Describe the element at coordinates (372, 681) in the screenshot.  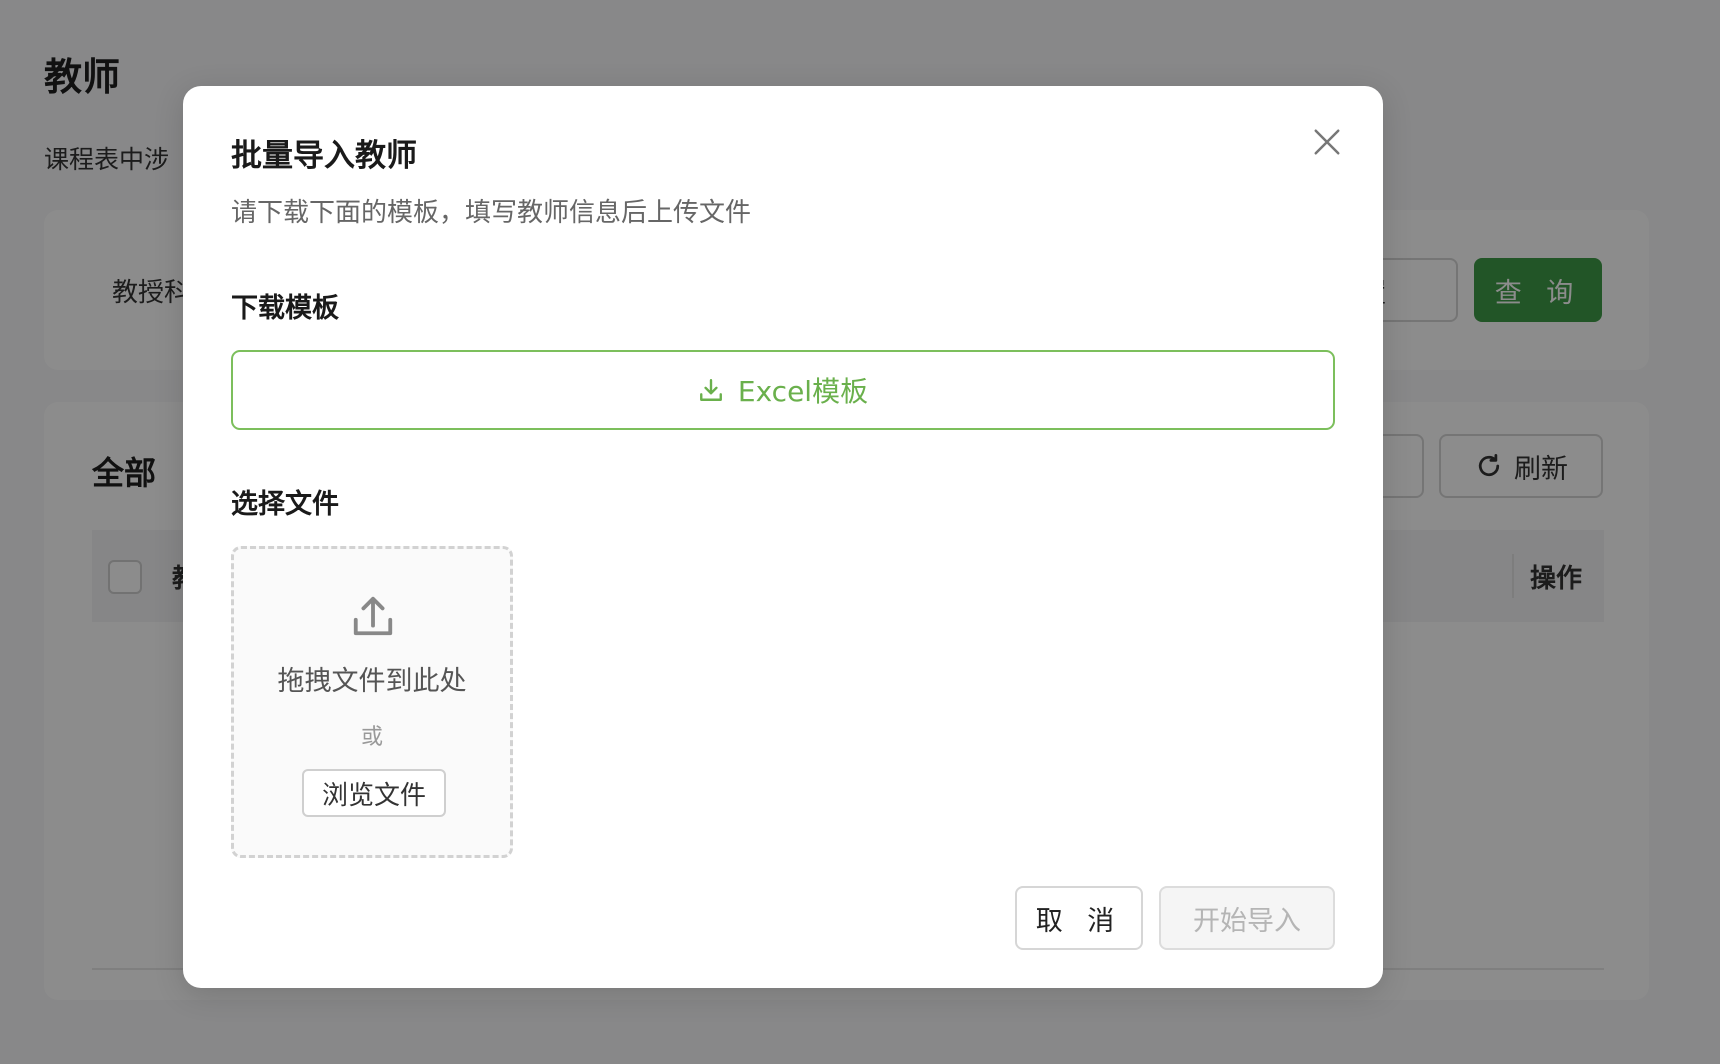
I see `drag-hint-text: 拖拽文件到此处` at that location.